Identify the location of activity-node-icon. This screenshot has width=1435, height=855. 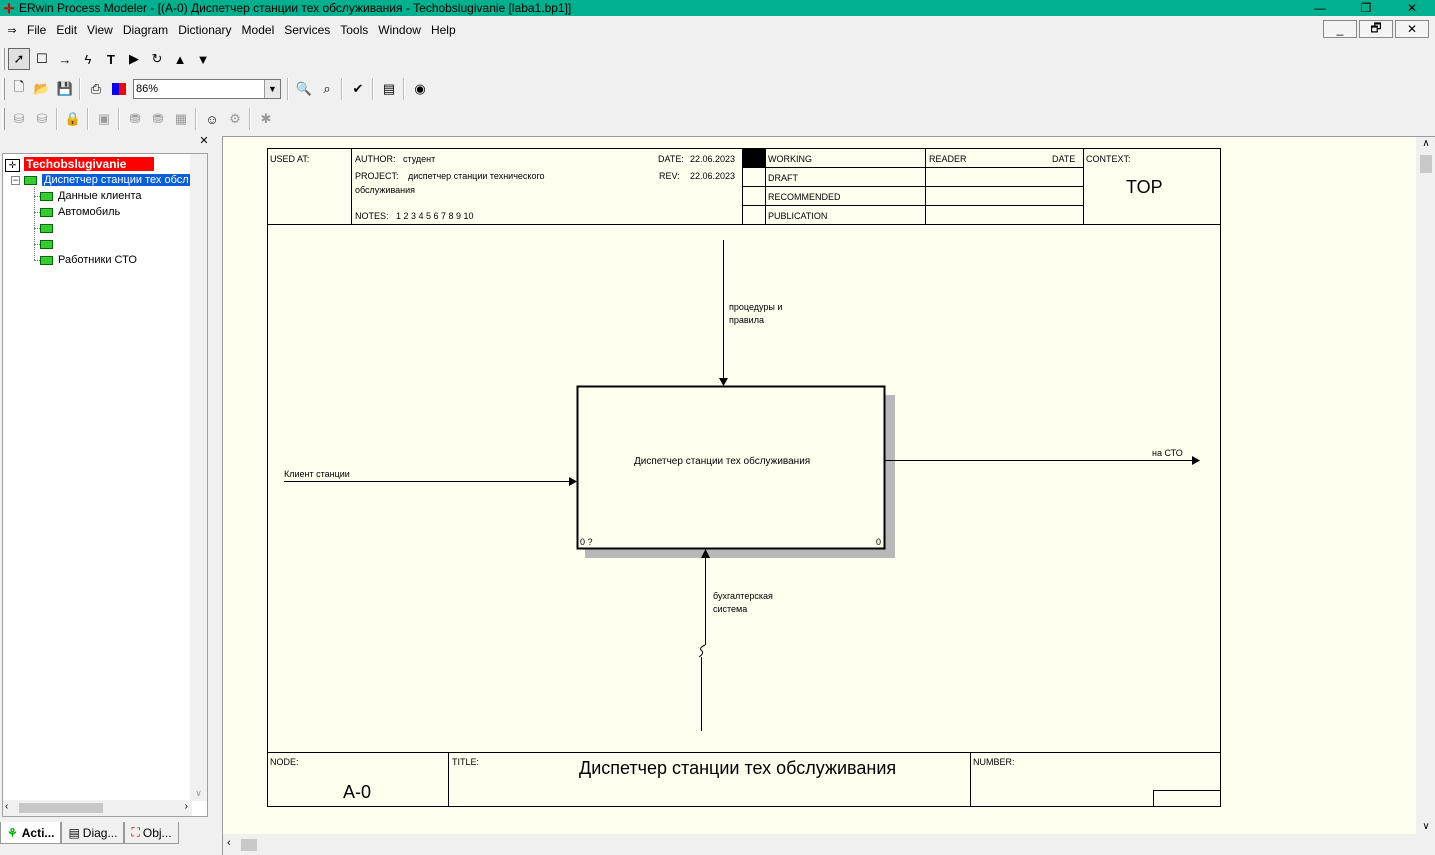
(46, 196).